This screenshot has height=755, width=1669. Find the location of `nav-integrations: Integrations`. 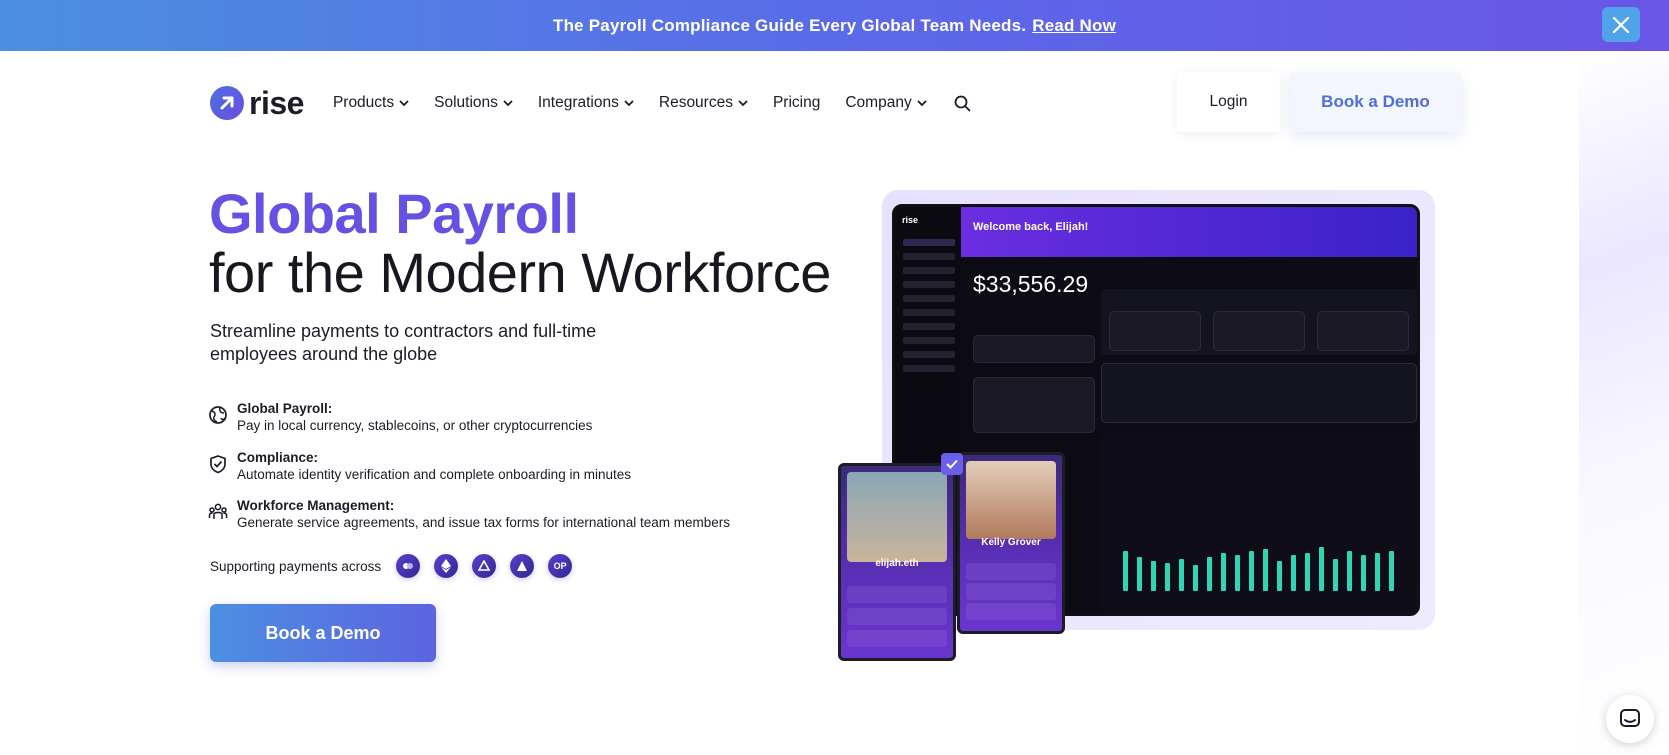

nav-integrations: Integrations is located at coordinates (586, 103).